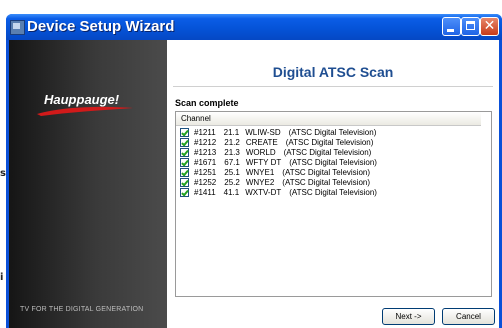 This screenshot has width=502, height=328. I want to click on list-item: #1212 21.2 CREATE (ATSC Digital Television), so click(333, 142).